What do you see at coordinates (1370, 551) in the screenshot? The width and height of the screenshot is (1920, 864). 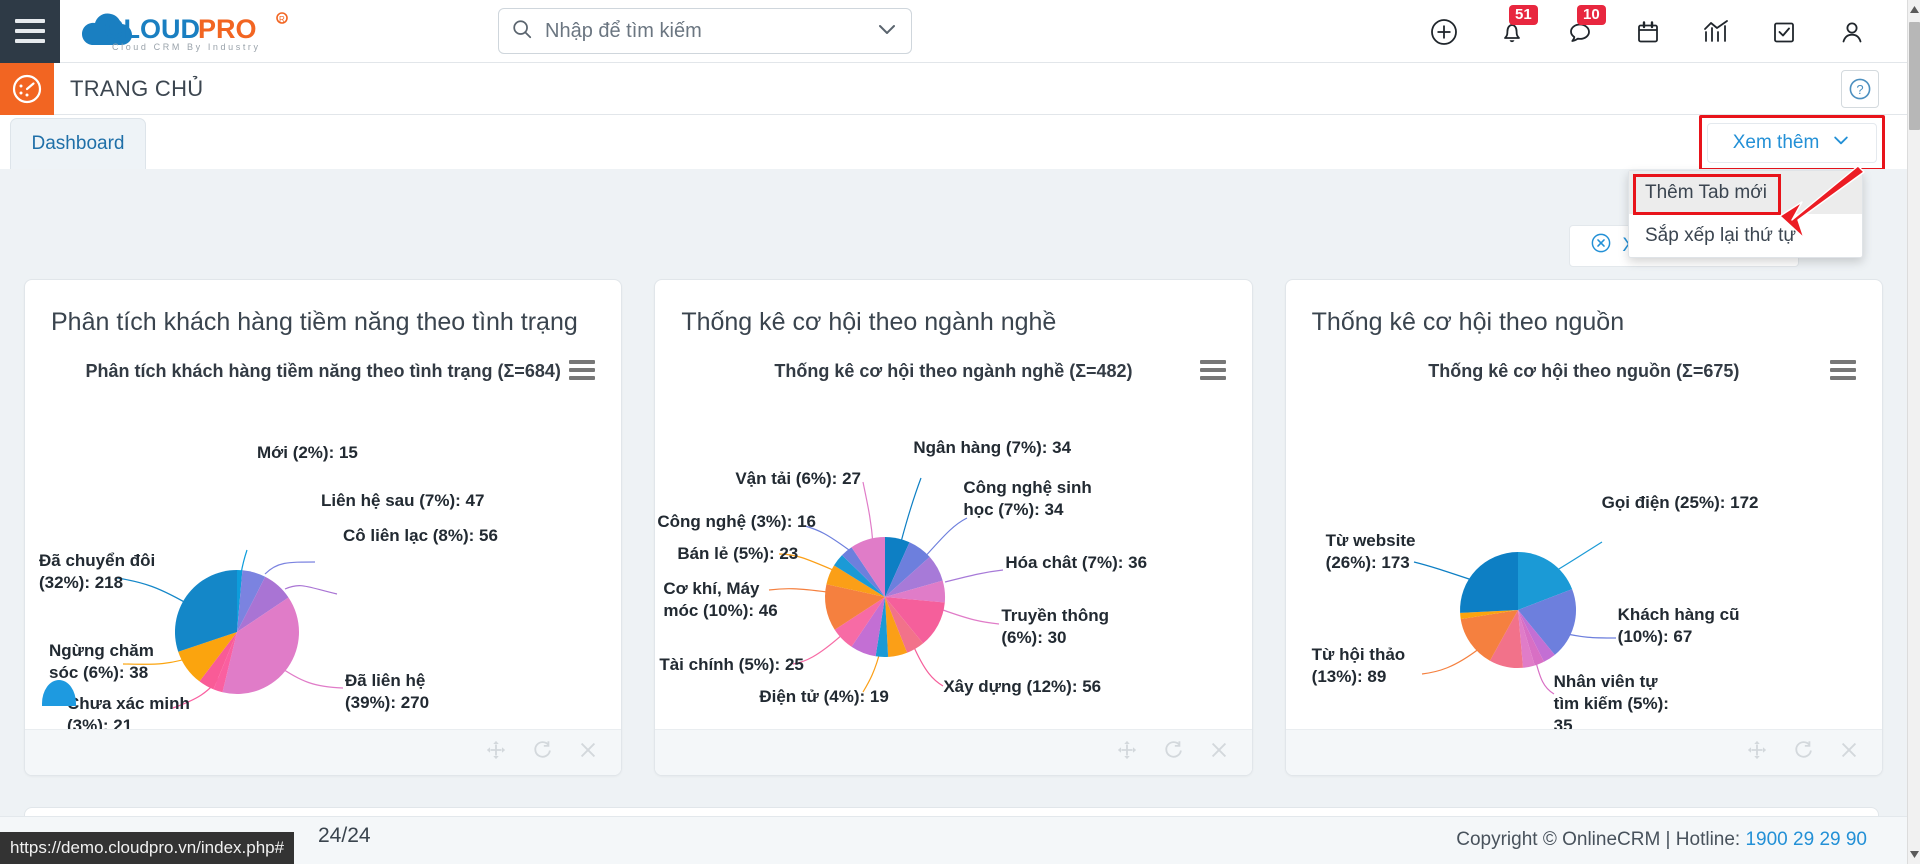 I see `pie-label-tu-website: Từ website (26%): 173` at bounding box center [1370, 551].